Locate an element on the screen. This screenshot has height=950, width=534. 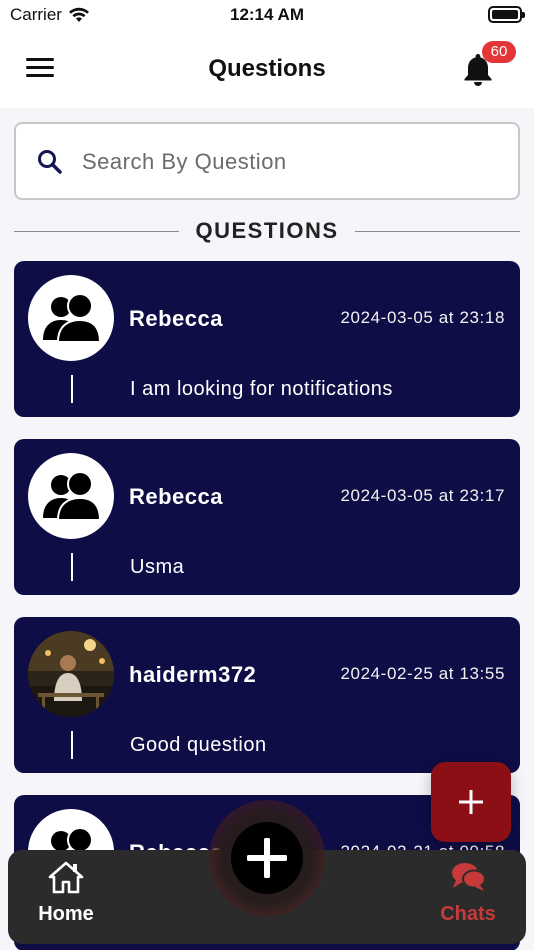
question-text: I am looking for notifications is located at coordinates (261, 389).